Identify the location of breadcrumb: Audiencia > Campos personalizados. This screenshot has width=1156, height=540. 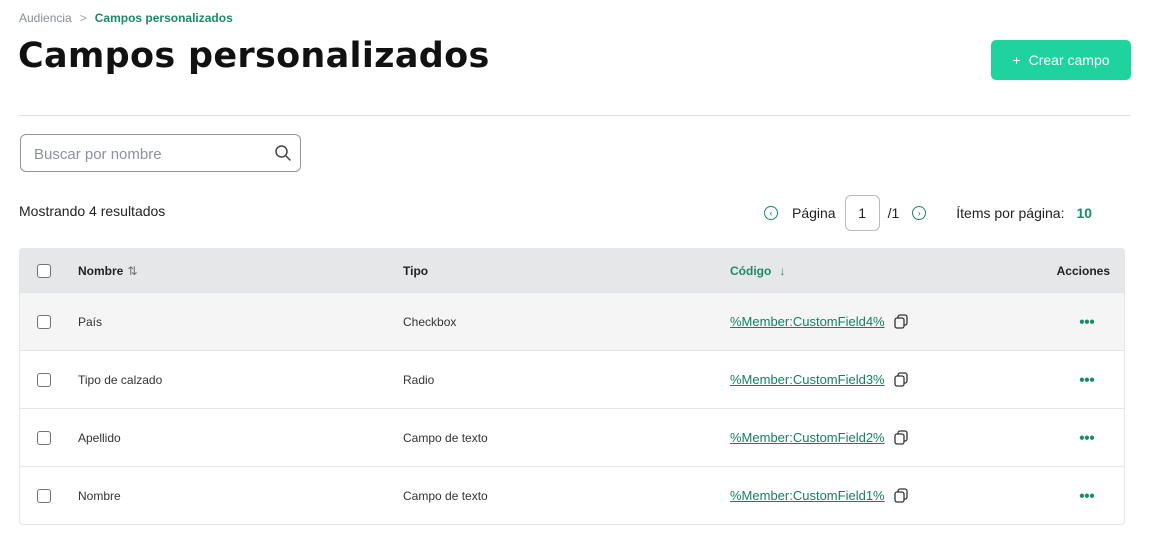
(126, 18).